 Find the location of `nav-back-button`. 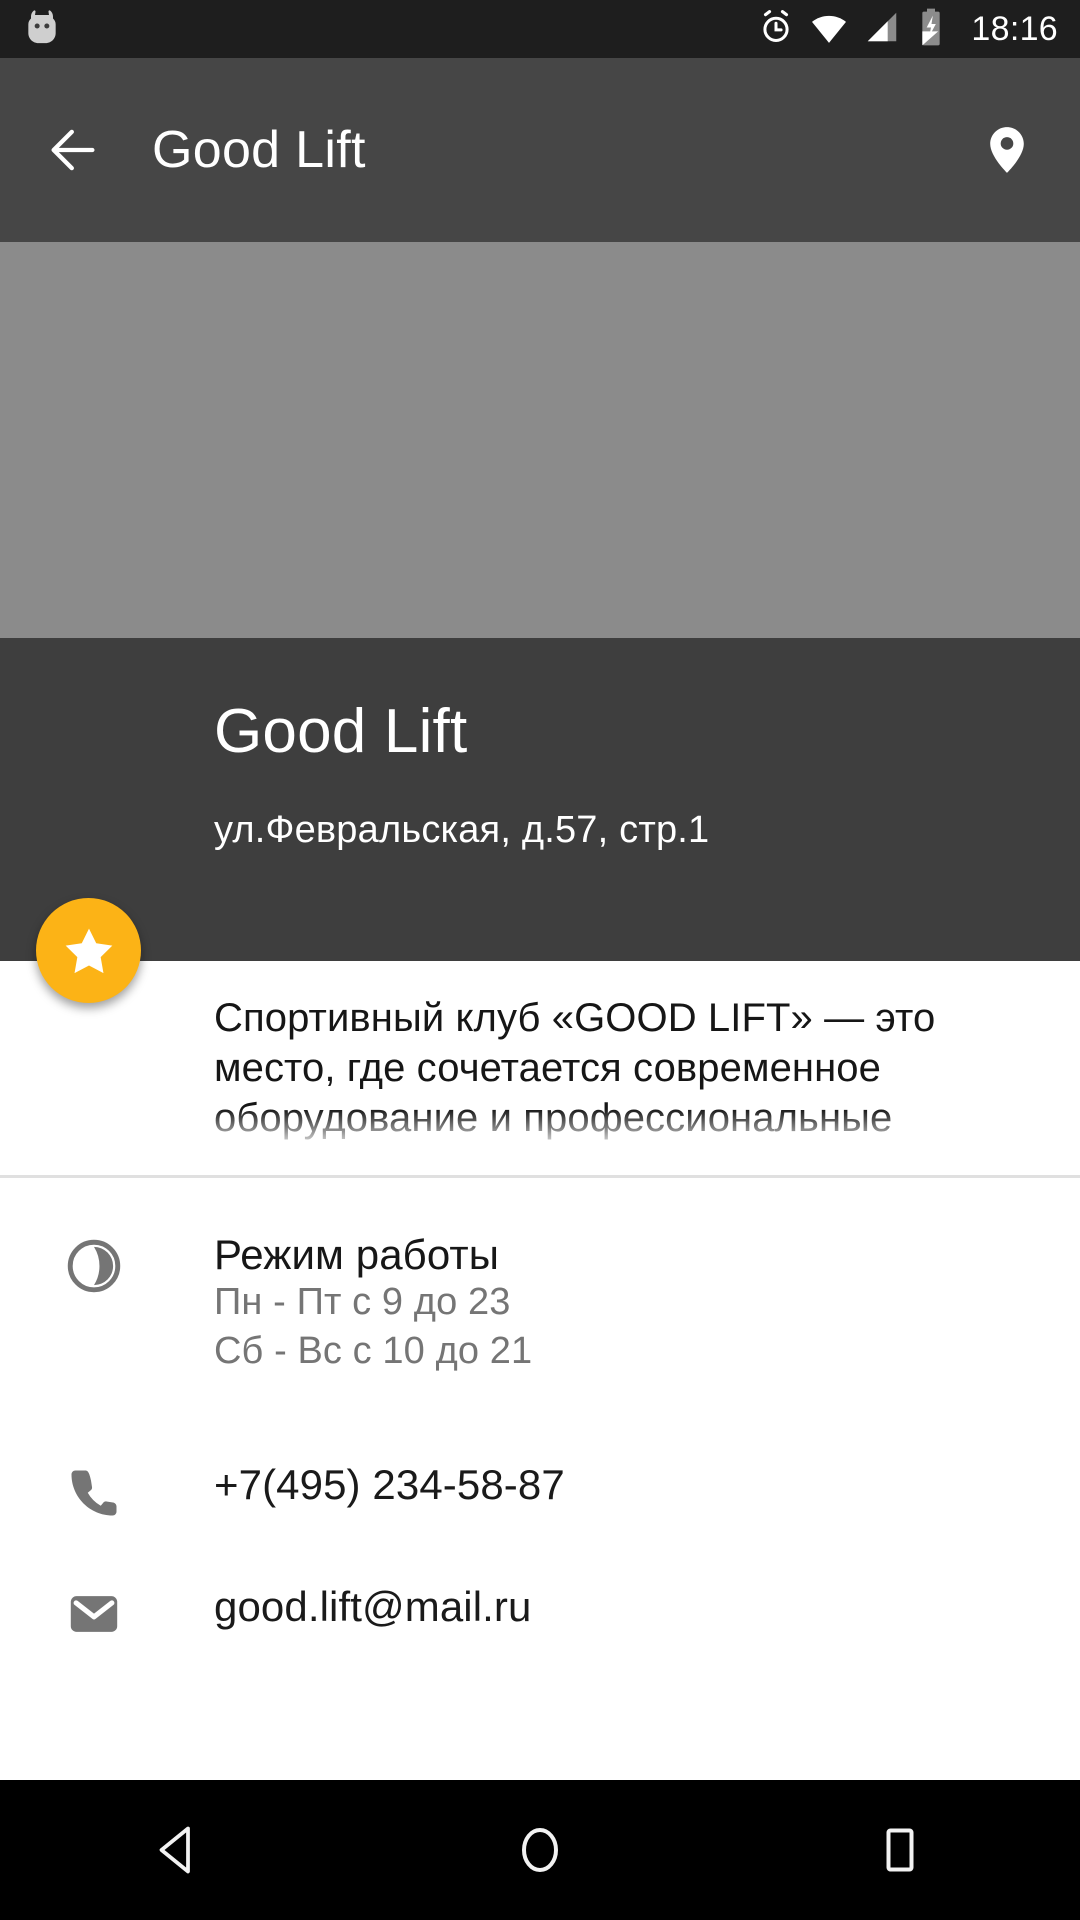

nav-back-button is located at coordinates (180, 1850).